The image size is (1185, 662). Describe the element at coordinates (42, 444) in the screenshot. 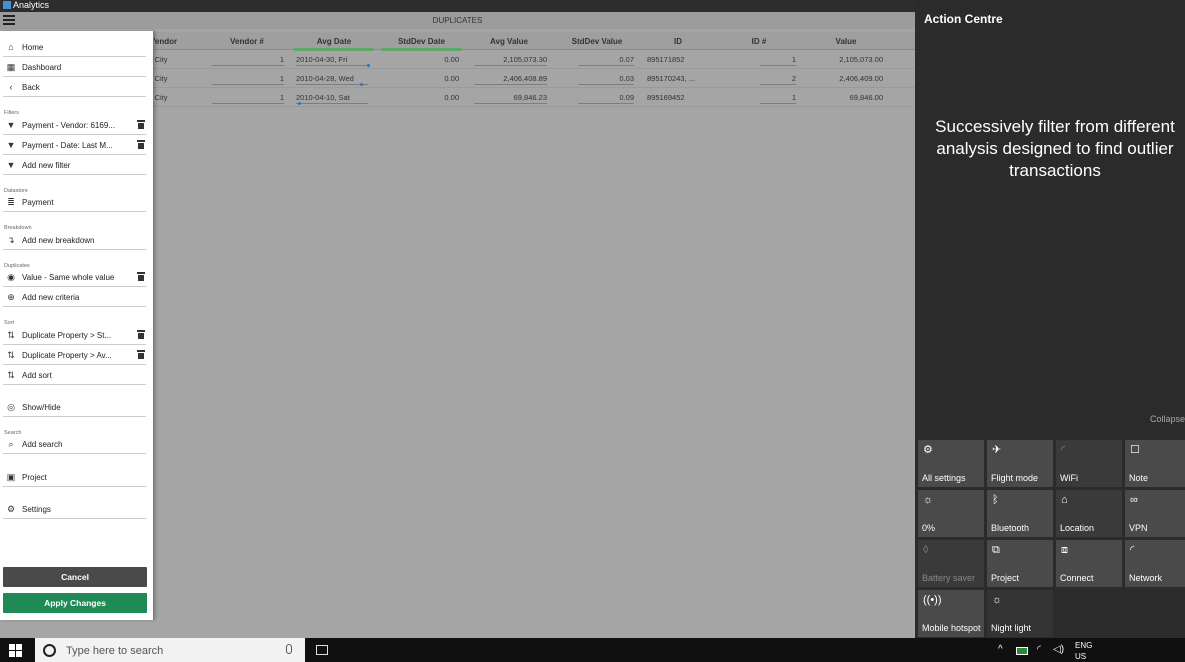

I see `menu-item-label: Add search` at that location.